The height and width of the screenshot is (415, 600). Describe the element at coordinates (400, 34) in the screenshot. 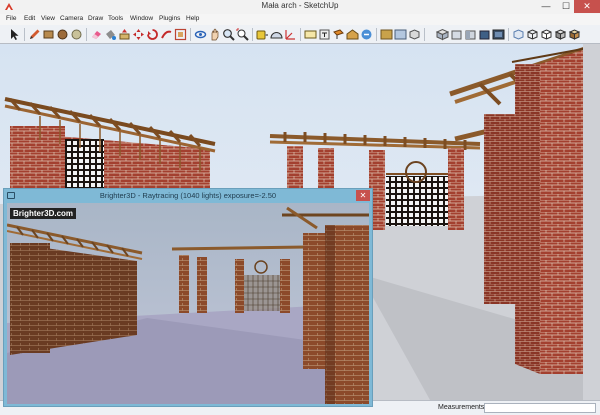

I see `share-model-icon` at that location.